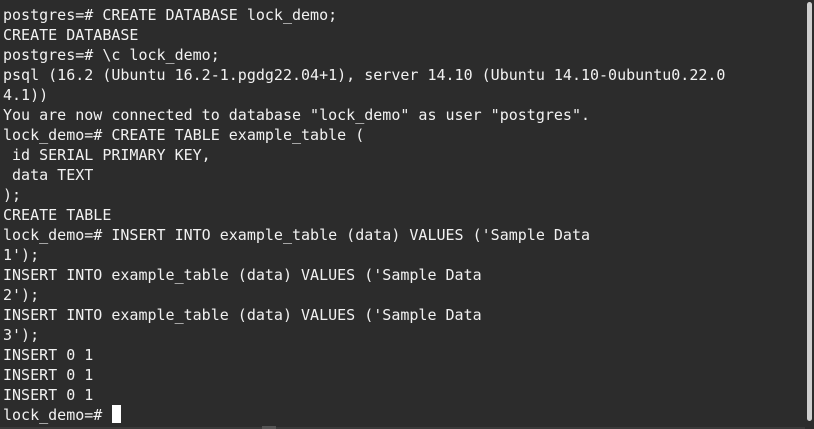 Image resolution: width=814 pixels, height=429 pixels. I want to click on terminal-line: 2');, so click(21, 295).